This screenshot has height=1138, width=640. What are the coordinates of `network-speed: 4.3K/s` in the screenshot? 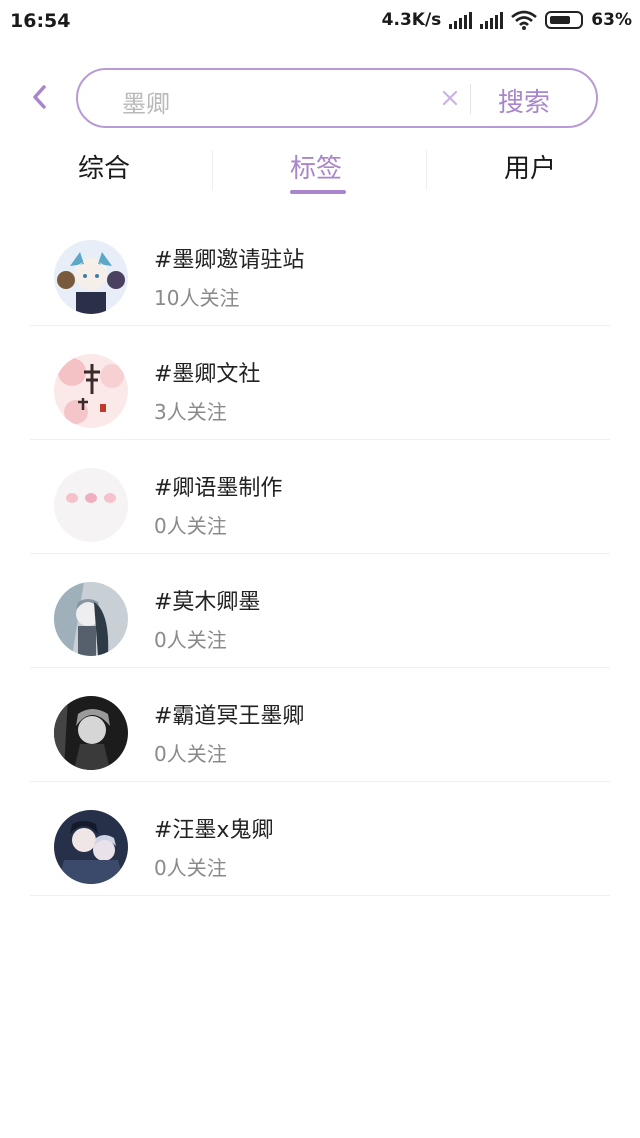 It's located at (411, 20).